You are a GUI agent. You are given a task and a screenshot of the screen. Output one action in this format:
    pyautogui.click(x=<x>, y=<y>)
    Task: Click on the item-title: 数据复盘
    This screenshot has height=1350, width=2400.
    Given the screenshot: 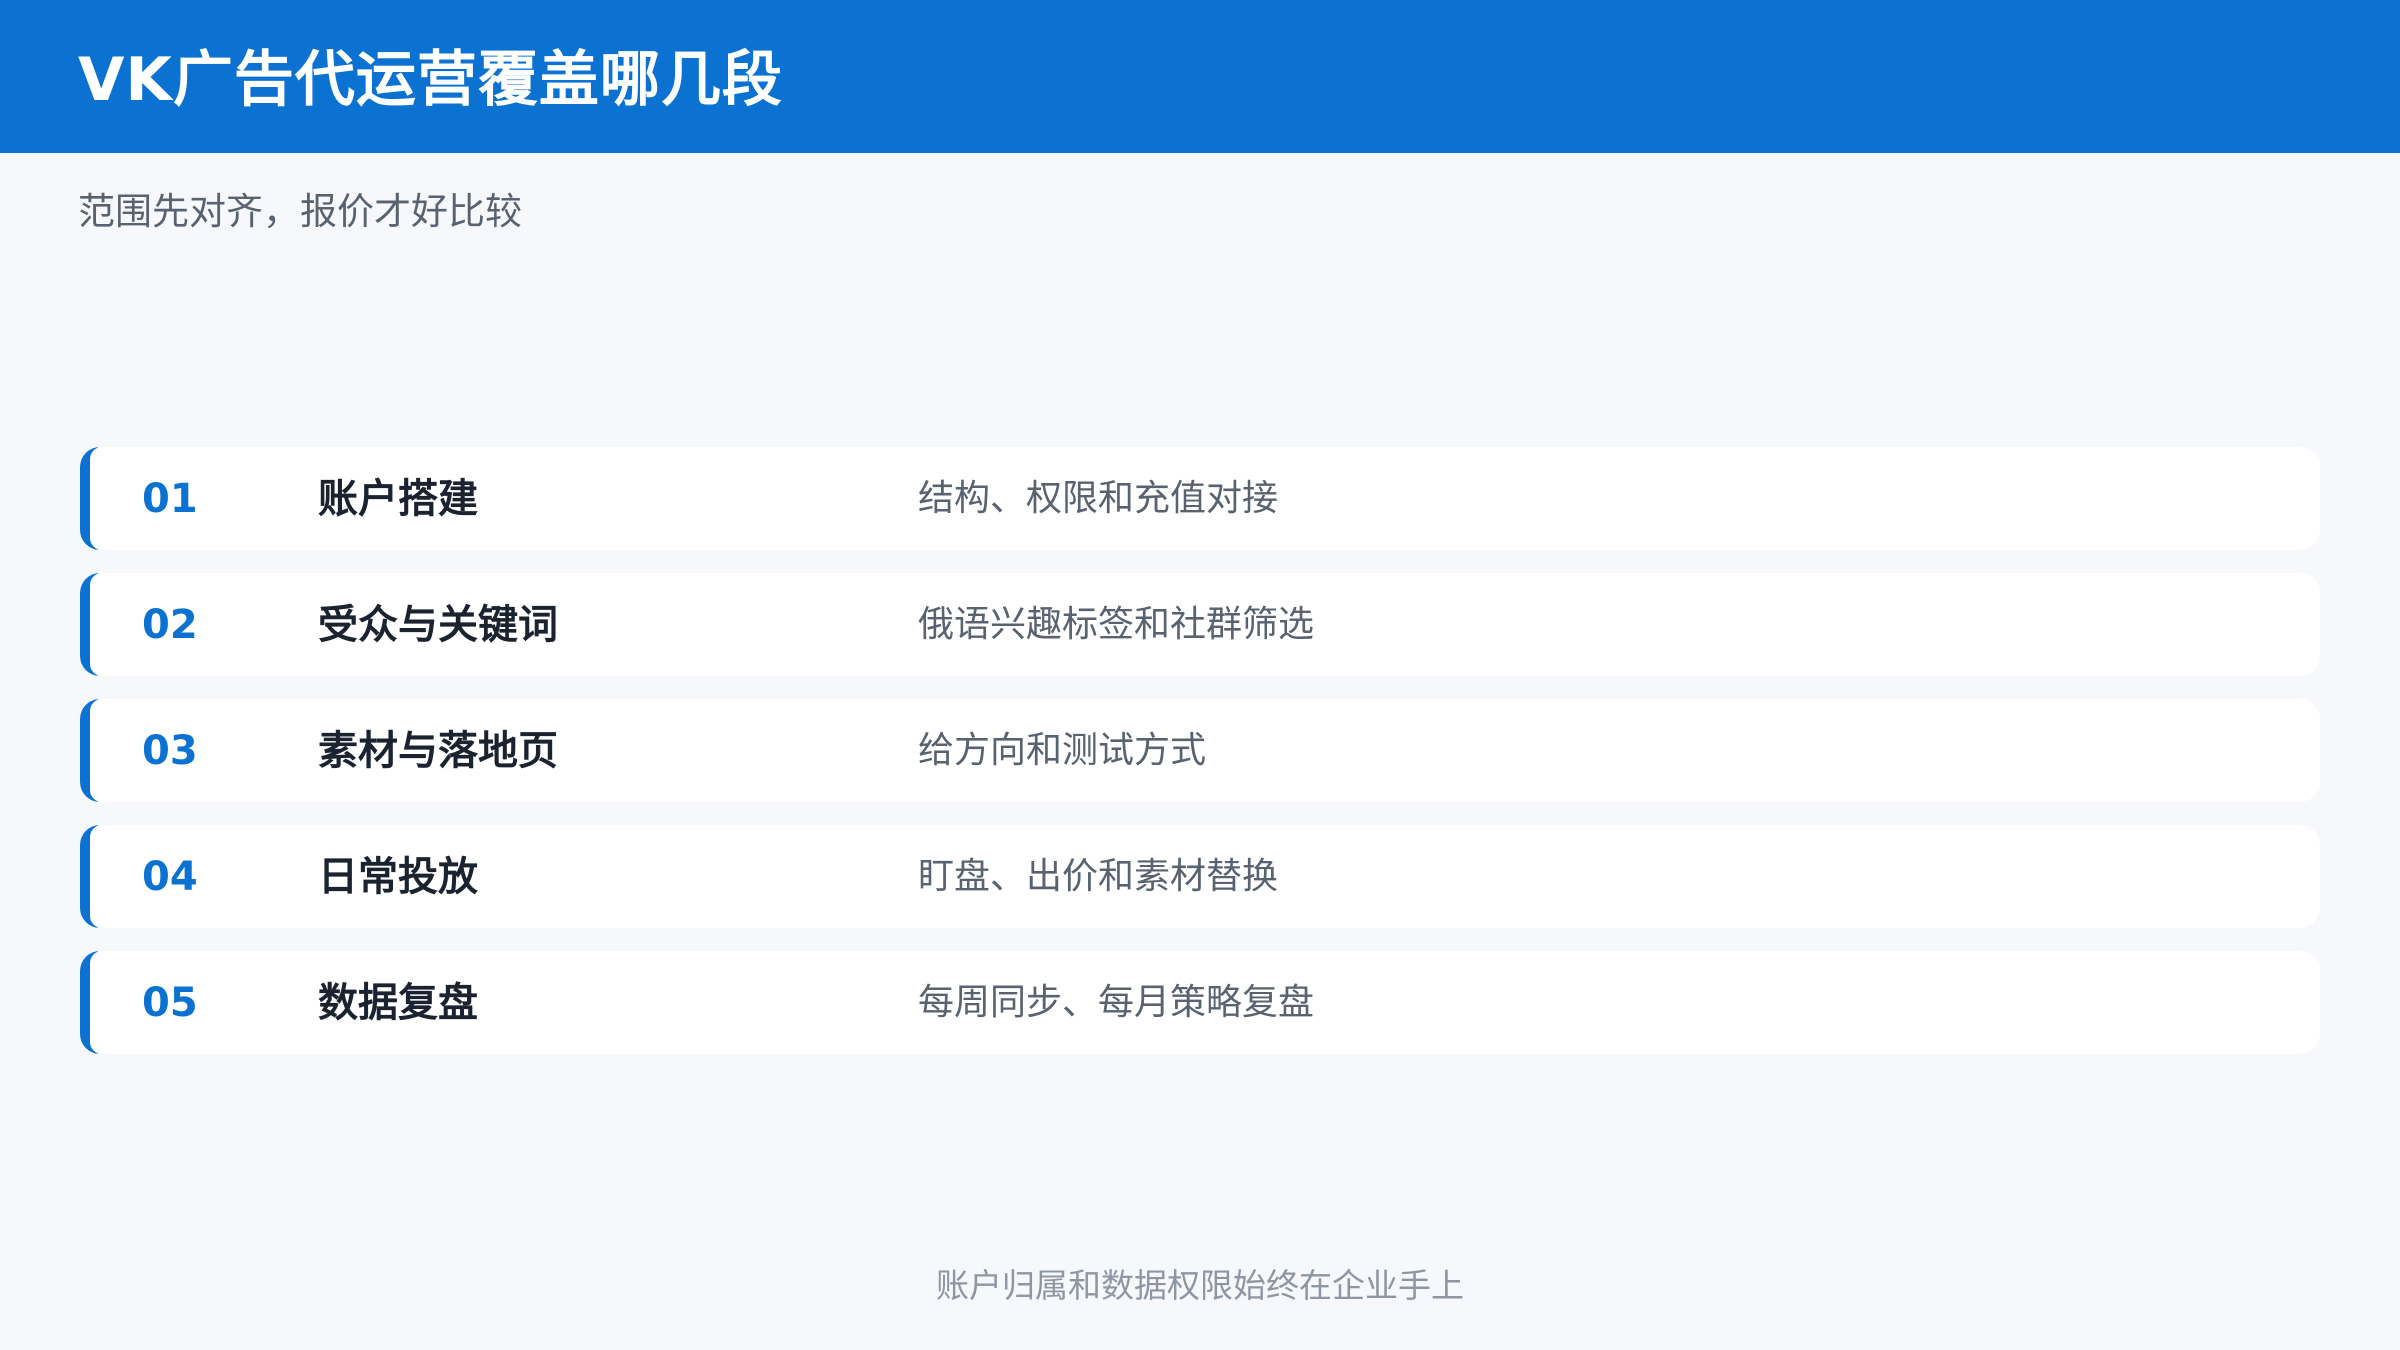 What is the action you would take?
    pyautogui.click(x=398, y=1003)
    